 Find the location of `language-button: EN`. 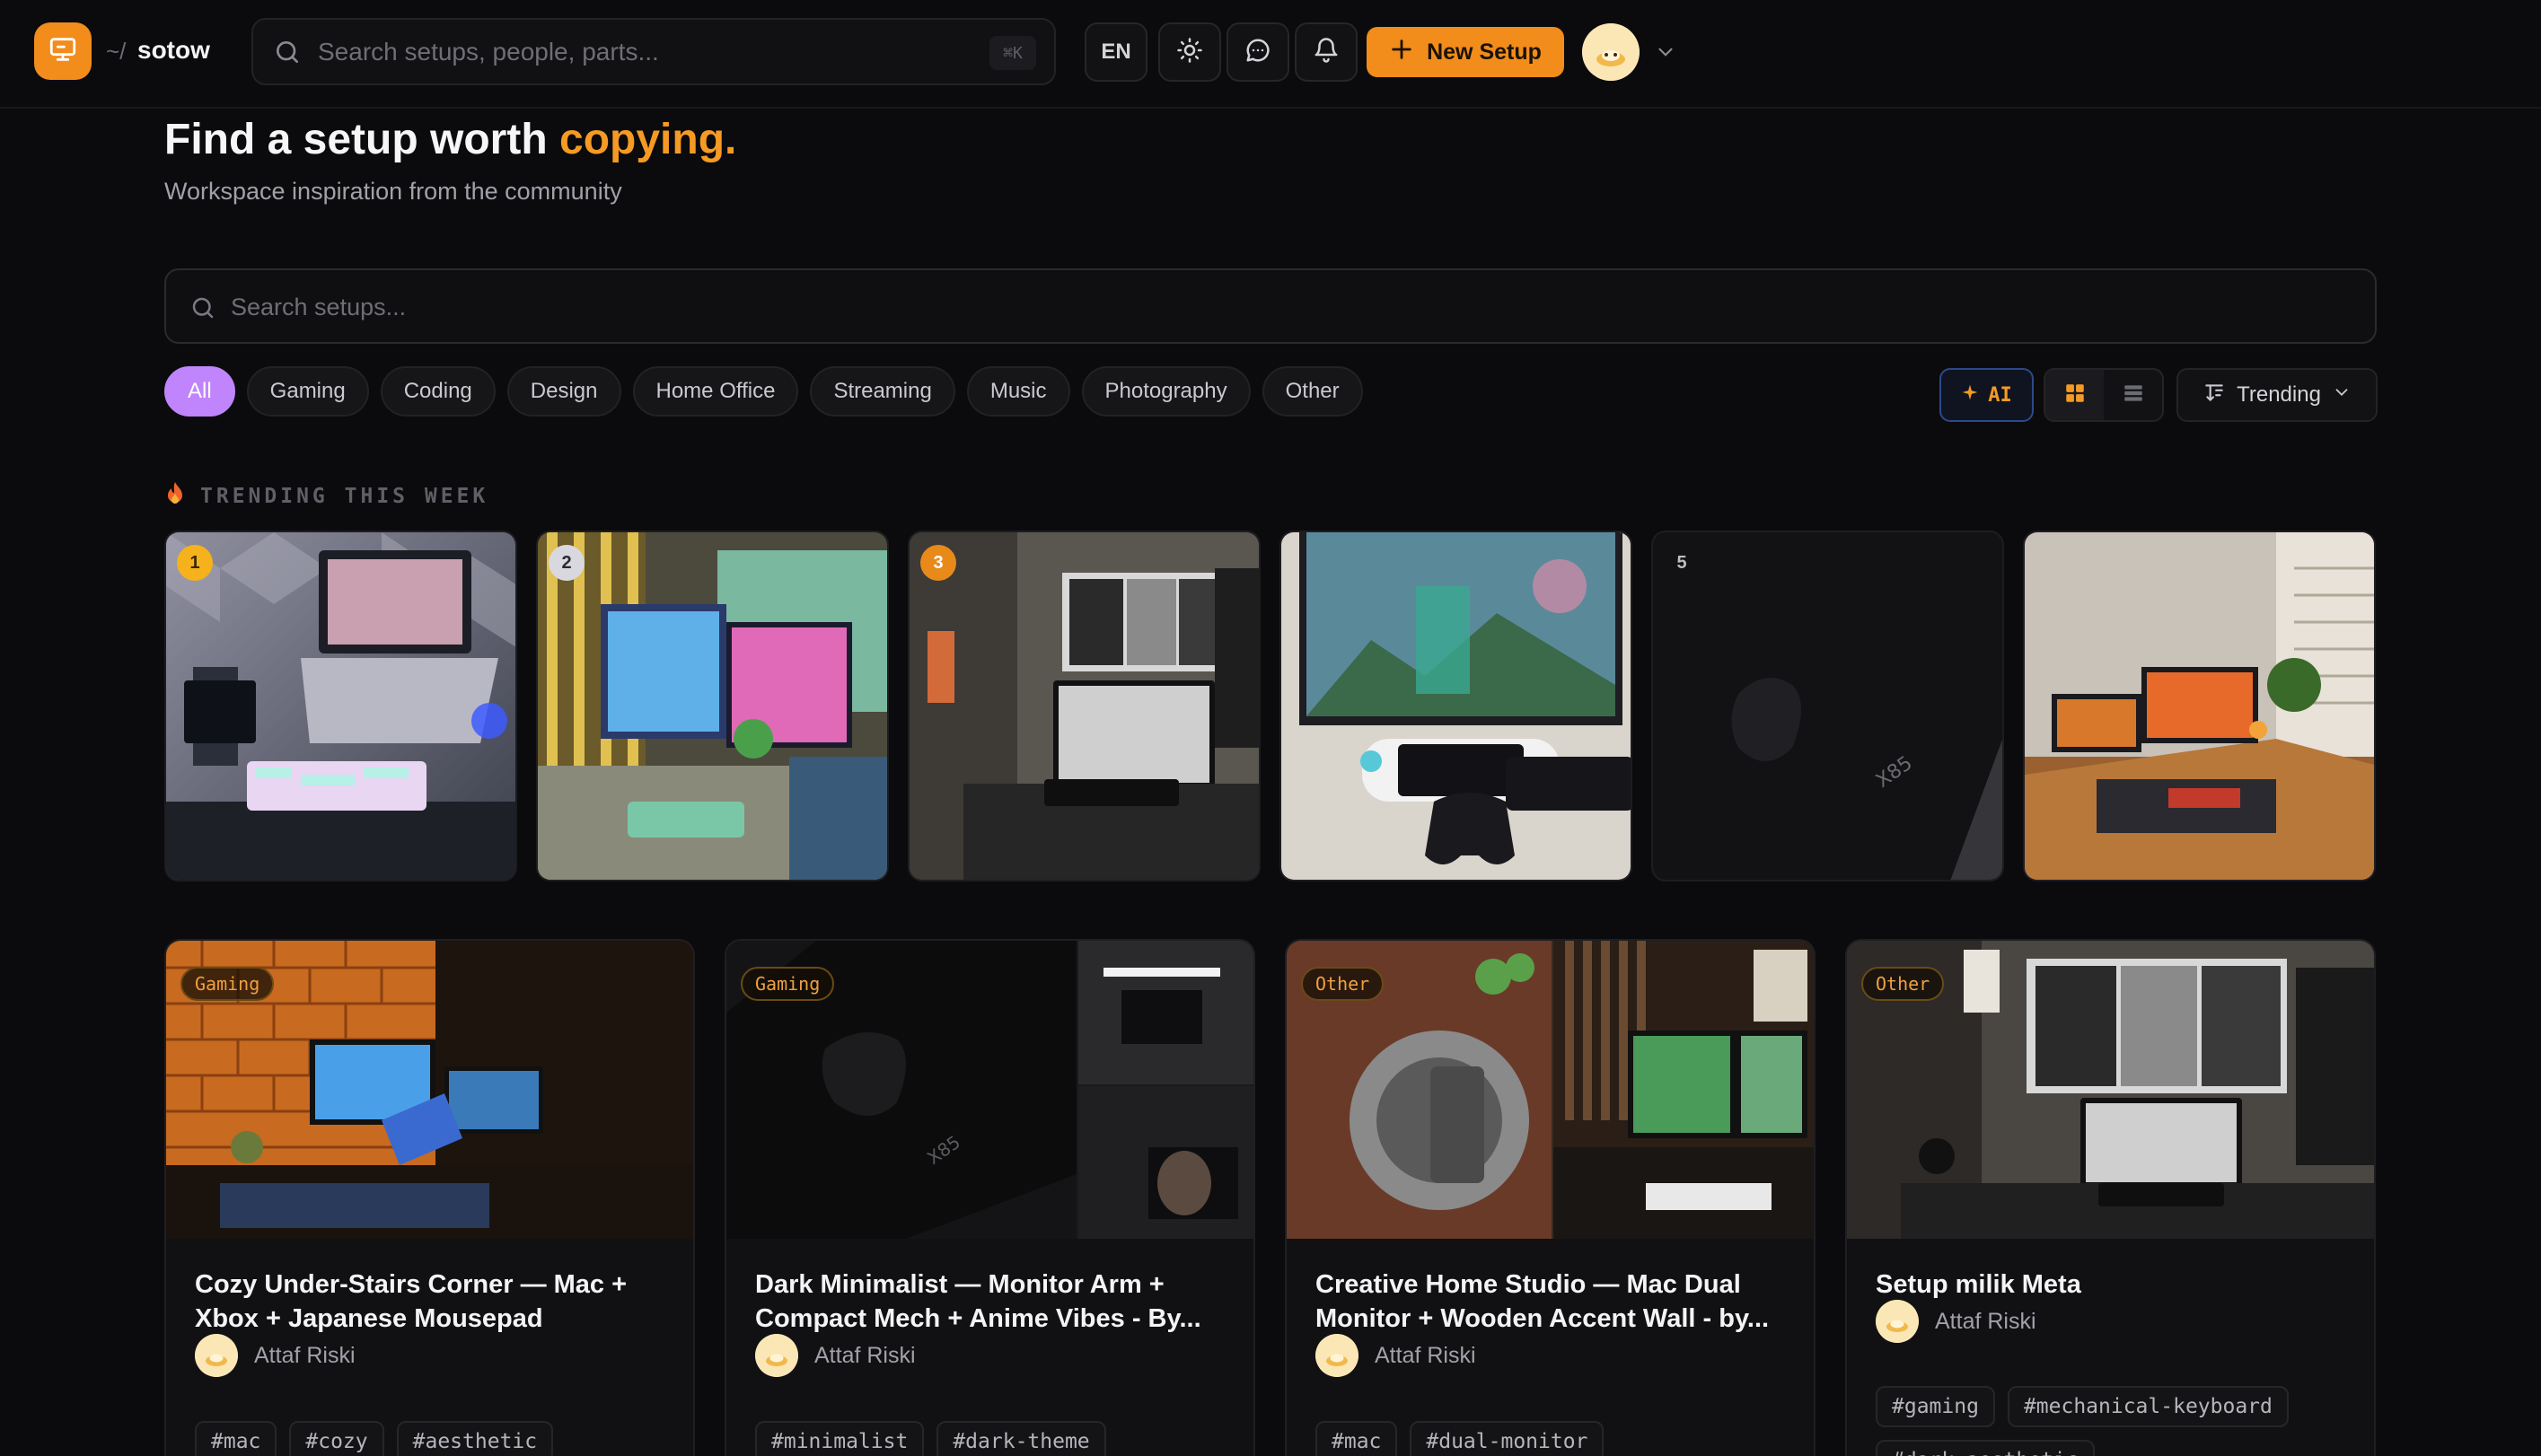

language-button: EN is located at coordinates (1116, 52).